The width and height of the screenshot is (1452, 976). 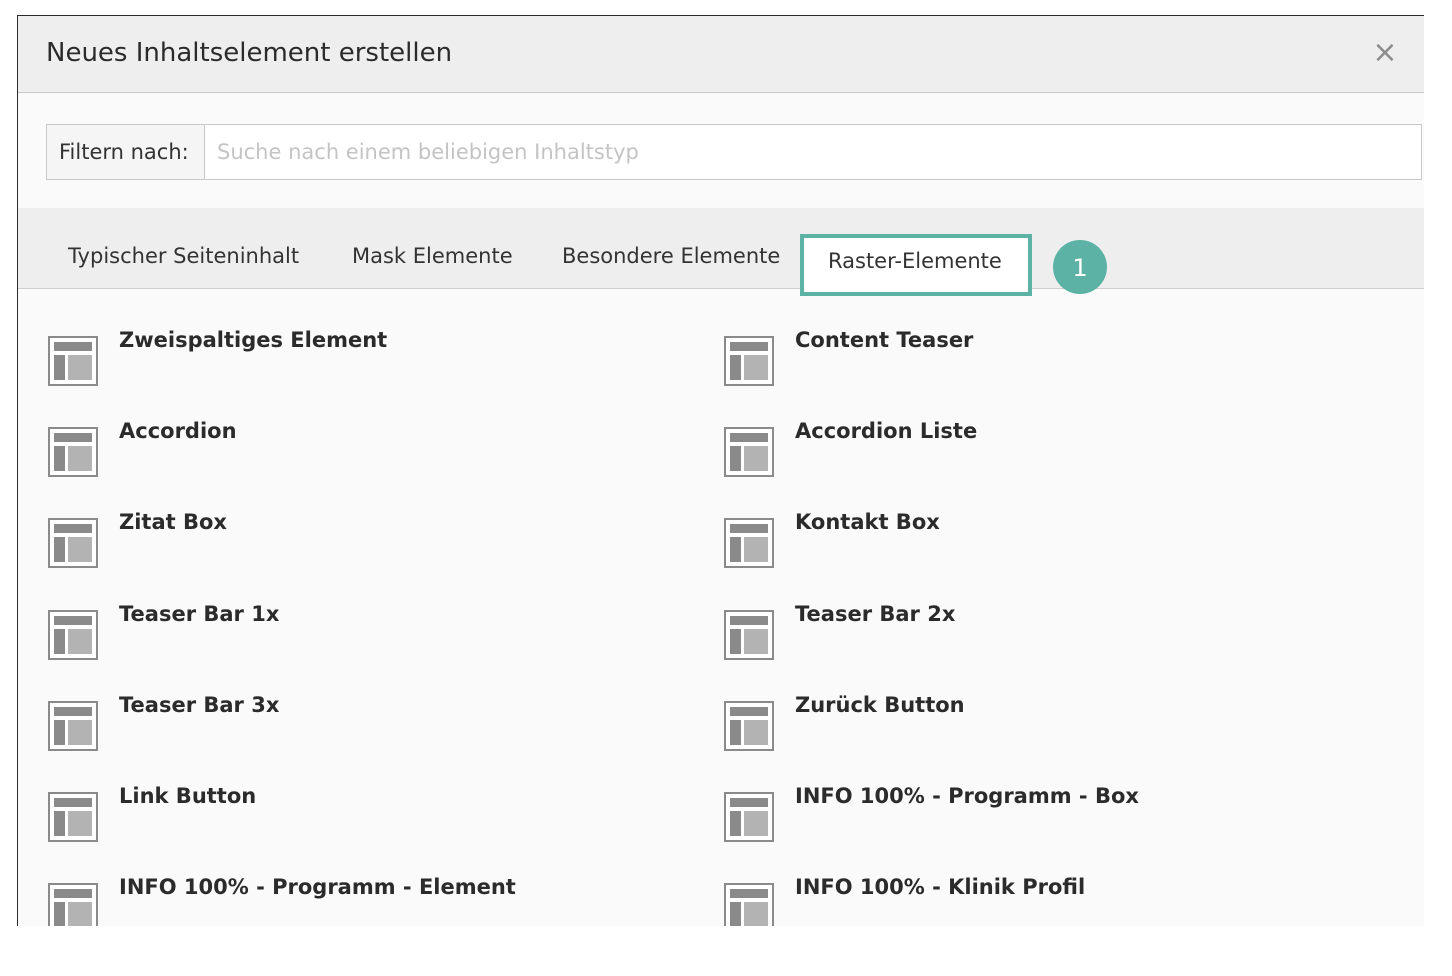 I want to click on list-item: INFO 100% - Klinik Profil, so click(x=1044, y=897).